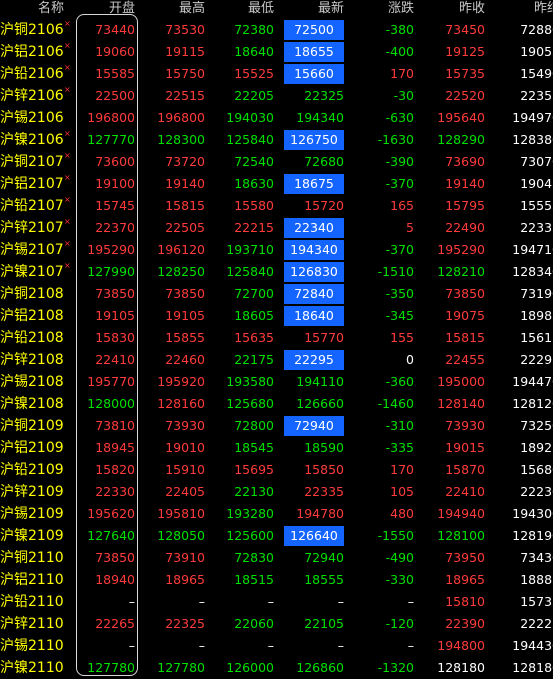  Describe the element at coordinates (185, 337) in the screenshot. I see `cell-high: 15855` at that location.